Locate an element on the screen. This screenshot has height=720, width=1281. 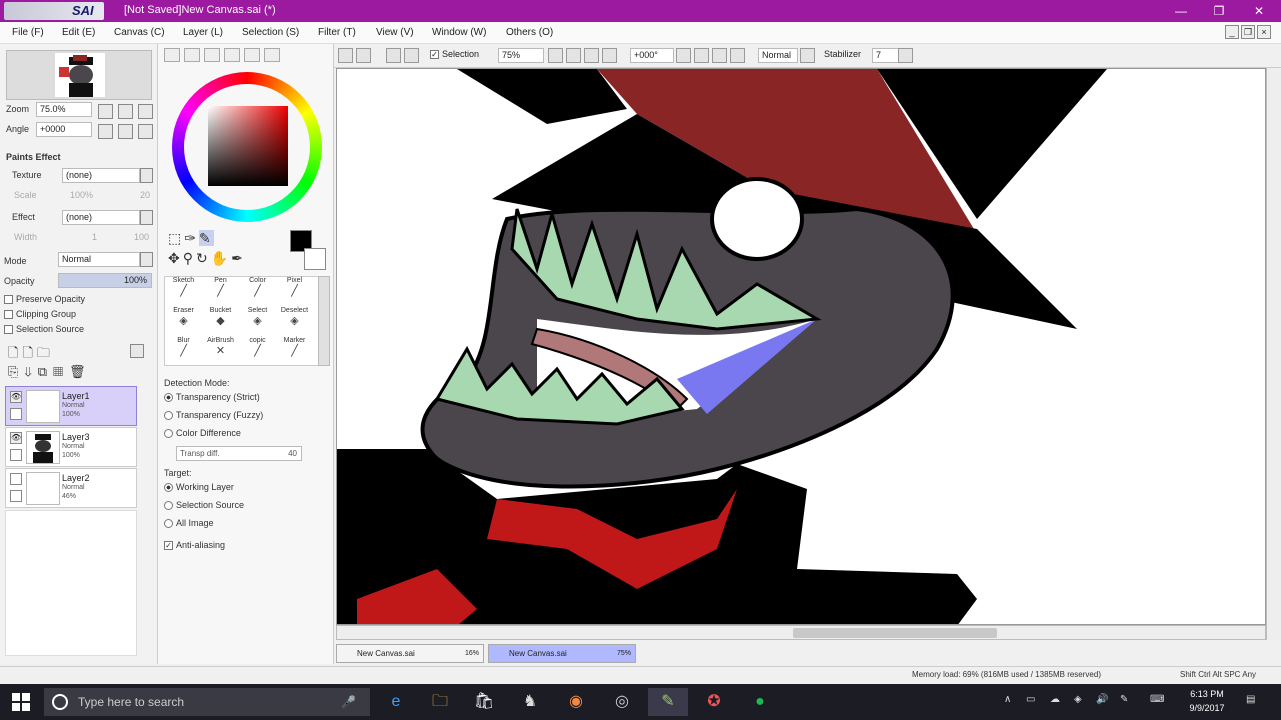
rotate-right-button is located at coordinates (125, 131).